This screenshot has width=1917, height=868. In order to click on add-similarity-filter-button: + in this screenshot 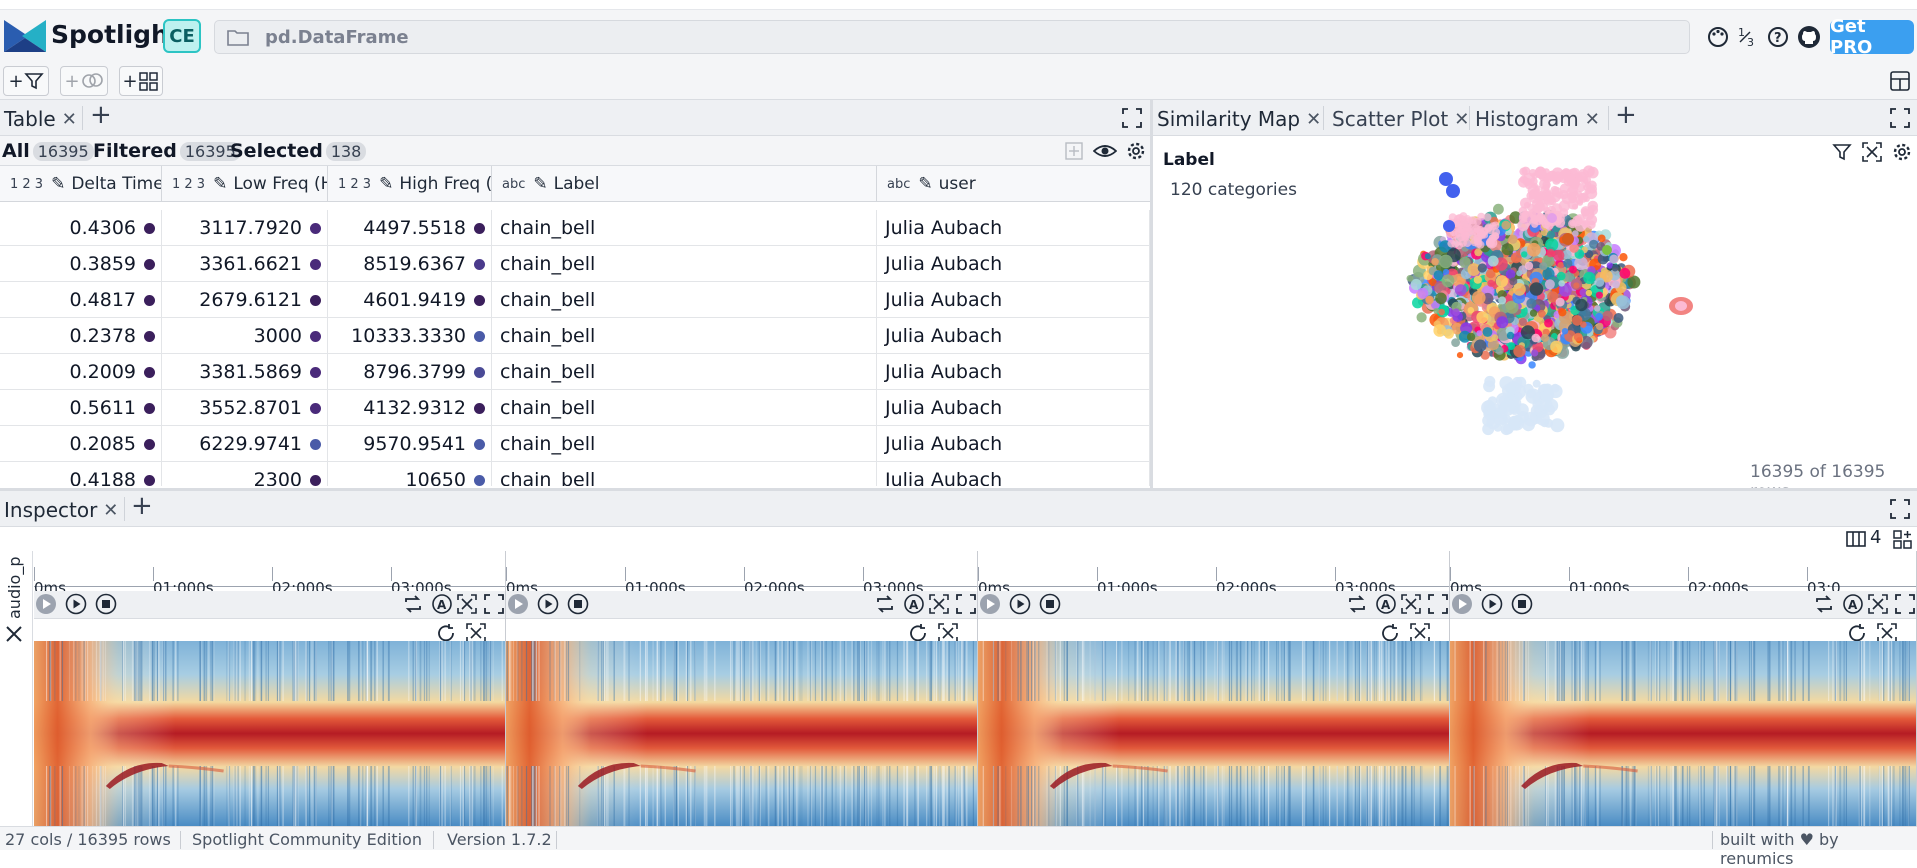, I will do `click(84, 81)`.